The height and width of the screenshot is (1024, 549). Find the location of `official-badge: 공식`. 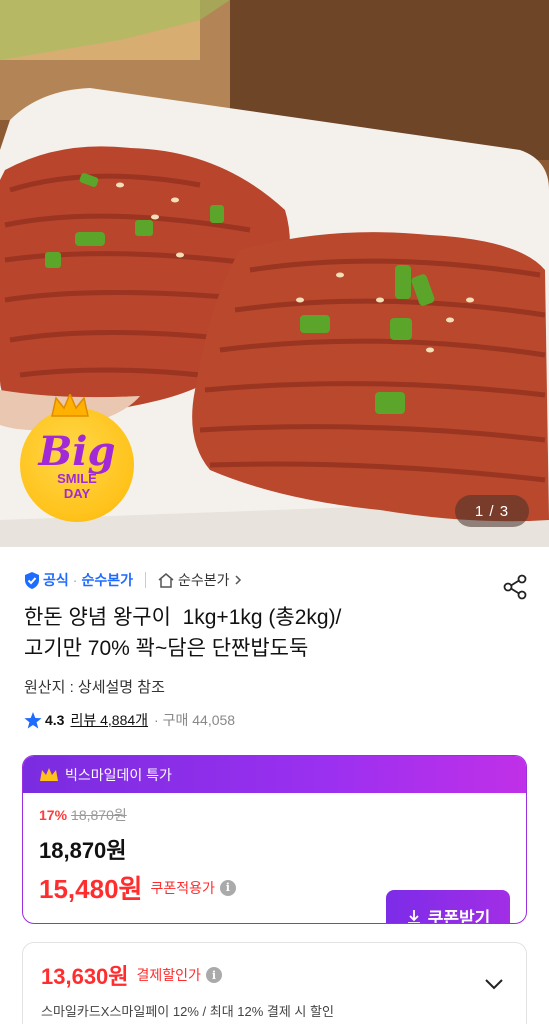

official-badge: 공식 is located at coordinates (46, 580).